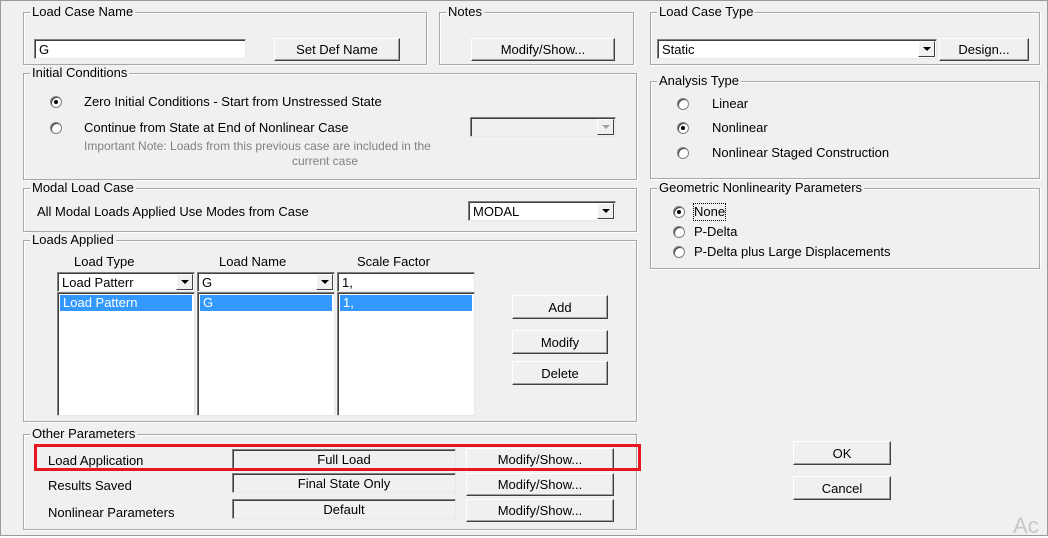 The height and width of the screenshot is (538, 1048). Describe the element at coordinates (90, 485) in the screenshot. I see `results-saved-label: Results Saved` at that location.